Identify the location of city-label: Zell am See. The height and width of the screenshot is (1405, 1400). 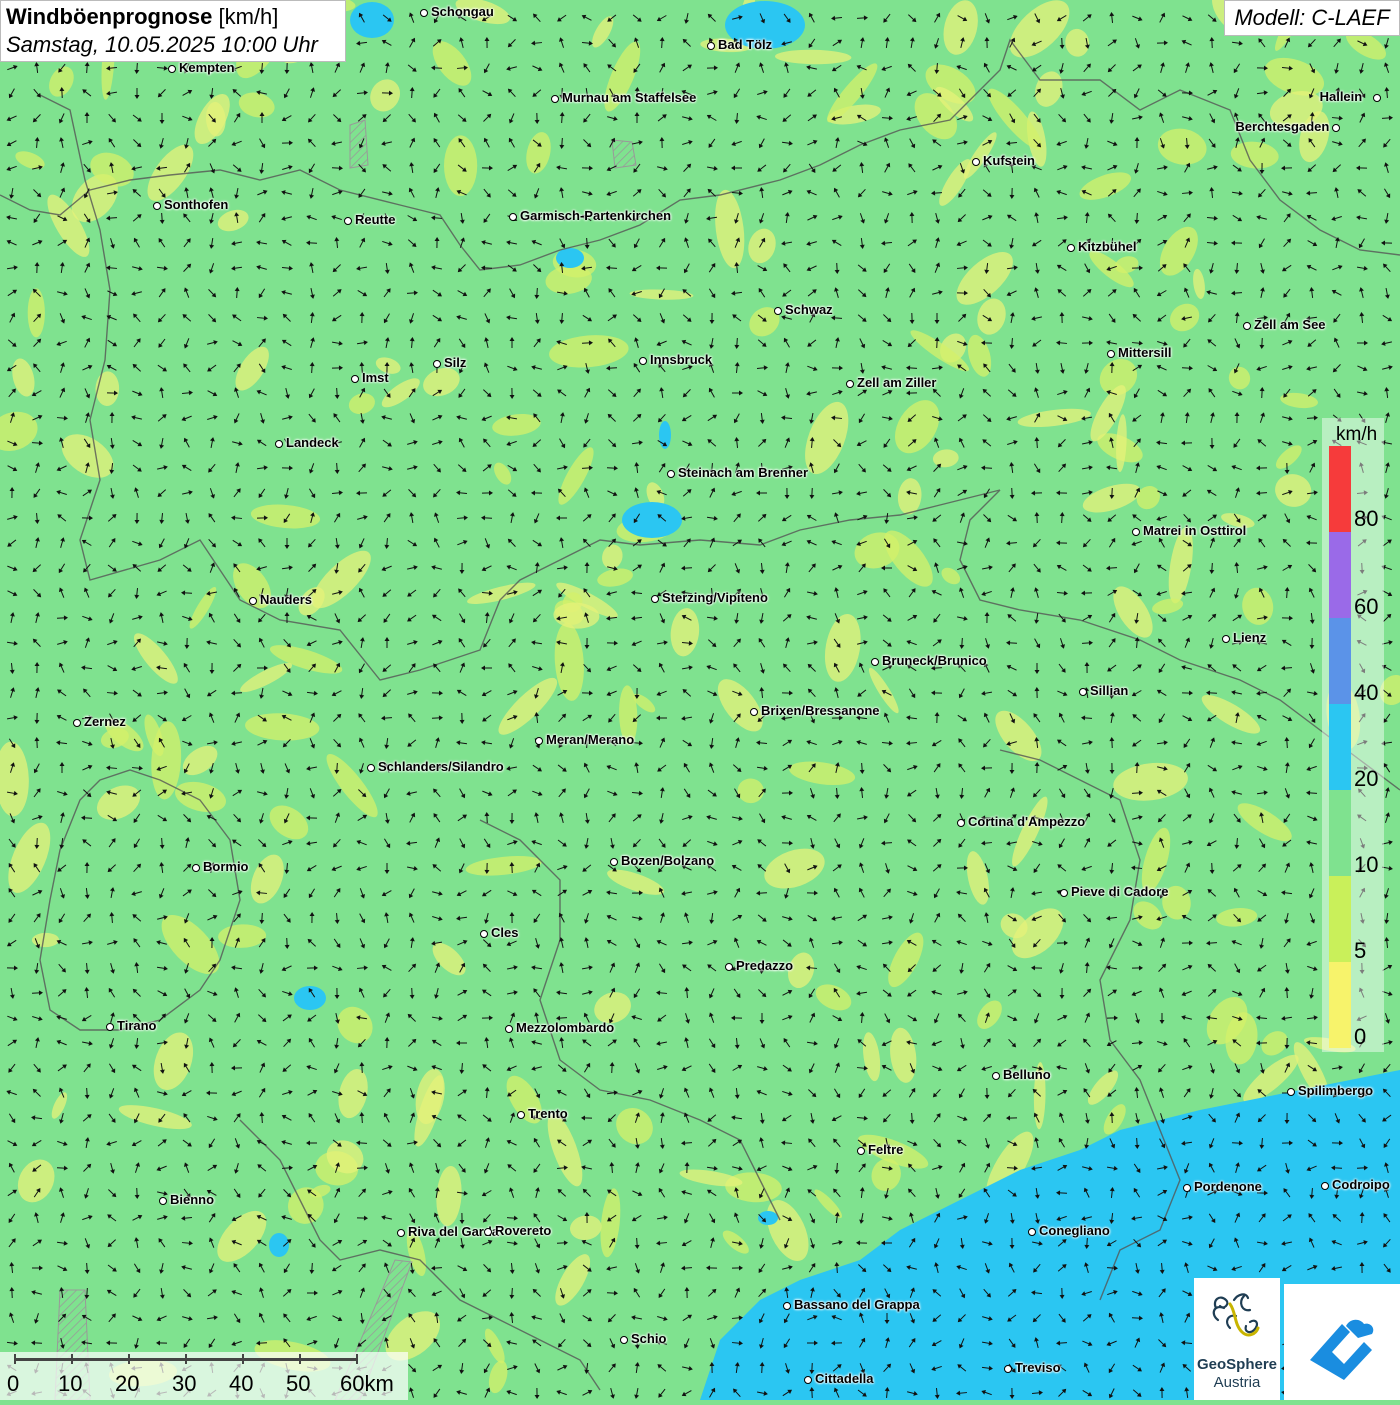
(1290, 325).